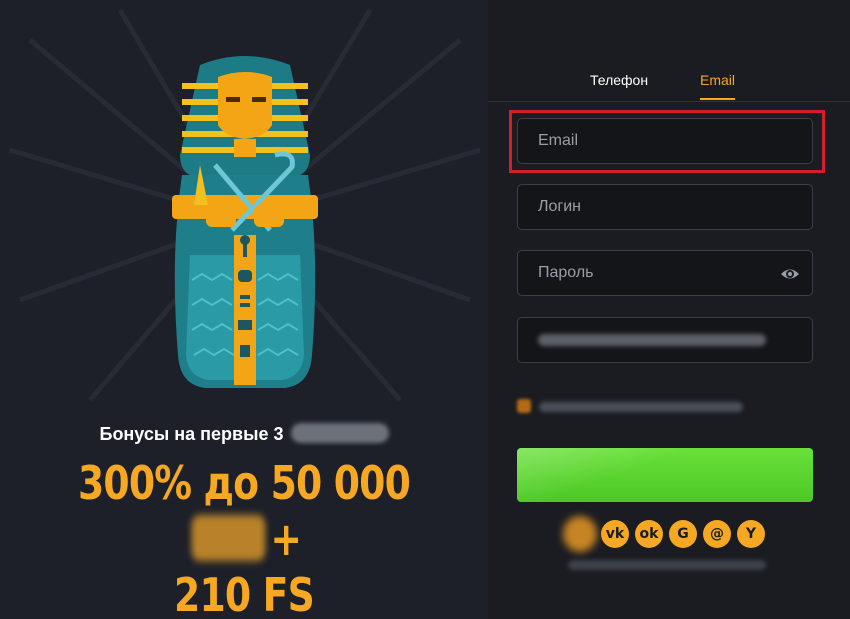 This screenshot has width=850, height=619. What do you see at coordinates (652, 340) in the screenshot?
I see `blurred-placeholder` at bounding box center [652, 340].